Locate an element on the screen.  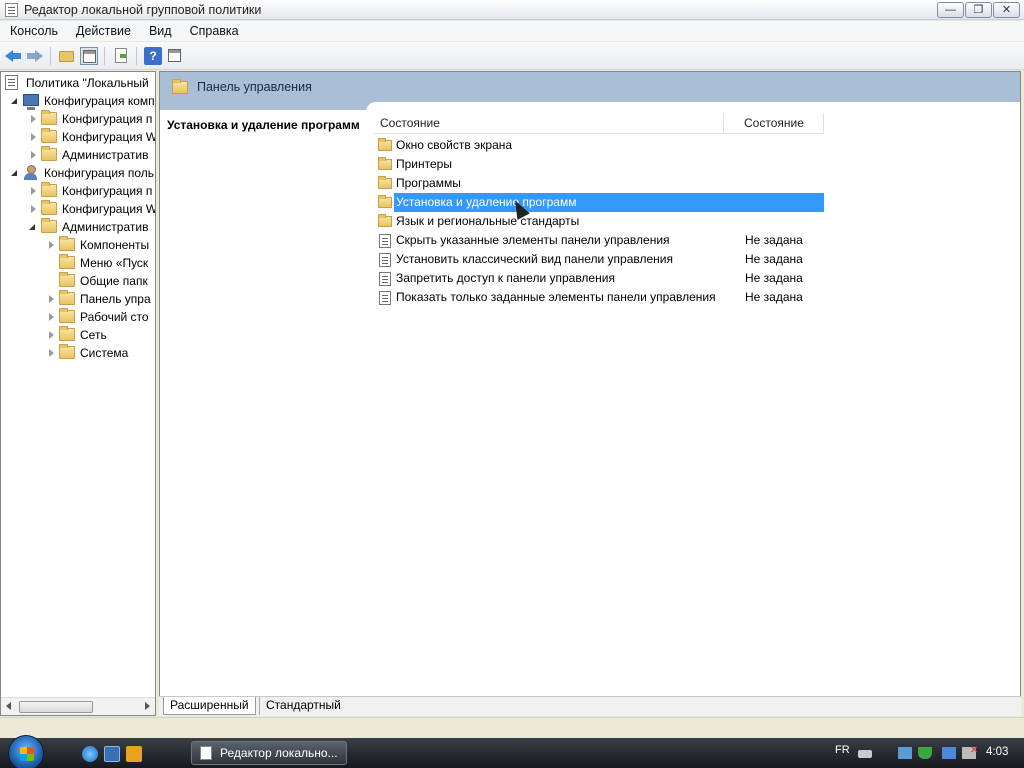
back-arrow-icon is located at coordinates (13, 56).